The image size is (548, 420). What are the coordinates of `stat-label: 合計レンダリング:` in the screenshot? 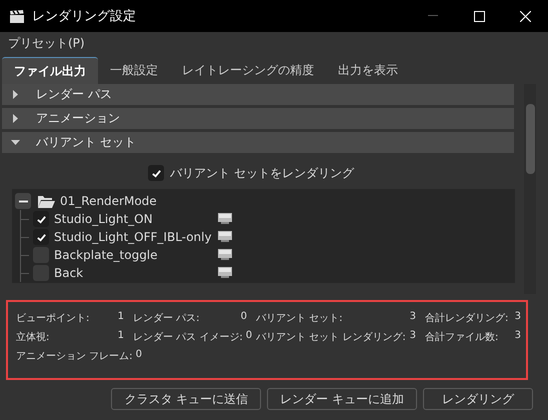 It's located at (466, 318).